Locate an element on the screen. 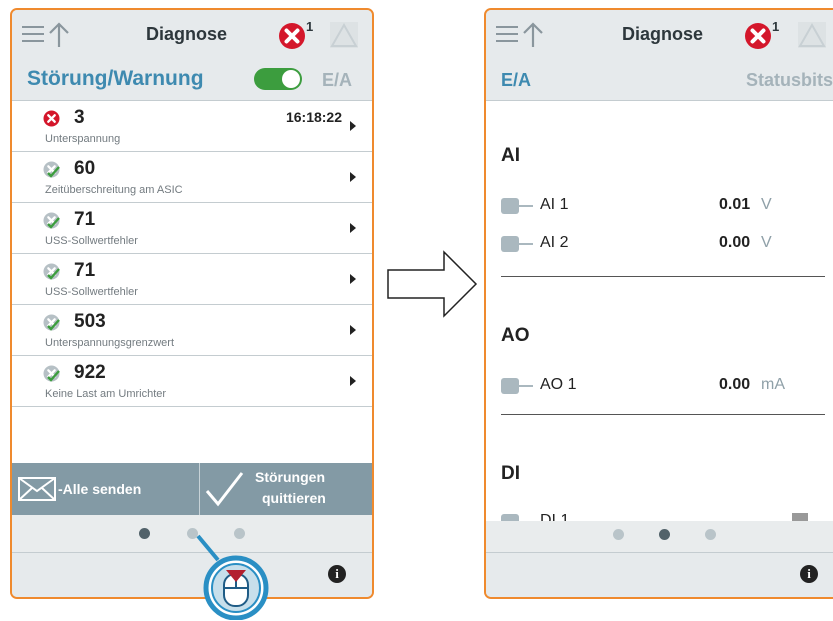 The image size is (833, 621). list-item: 922 Keine Last am Umrichter is located at coordinates (192, 381).